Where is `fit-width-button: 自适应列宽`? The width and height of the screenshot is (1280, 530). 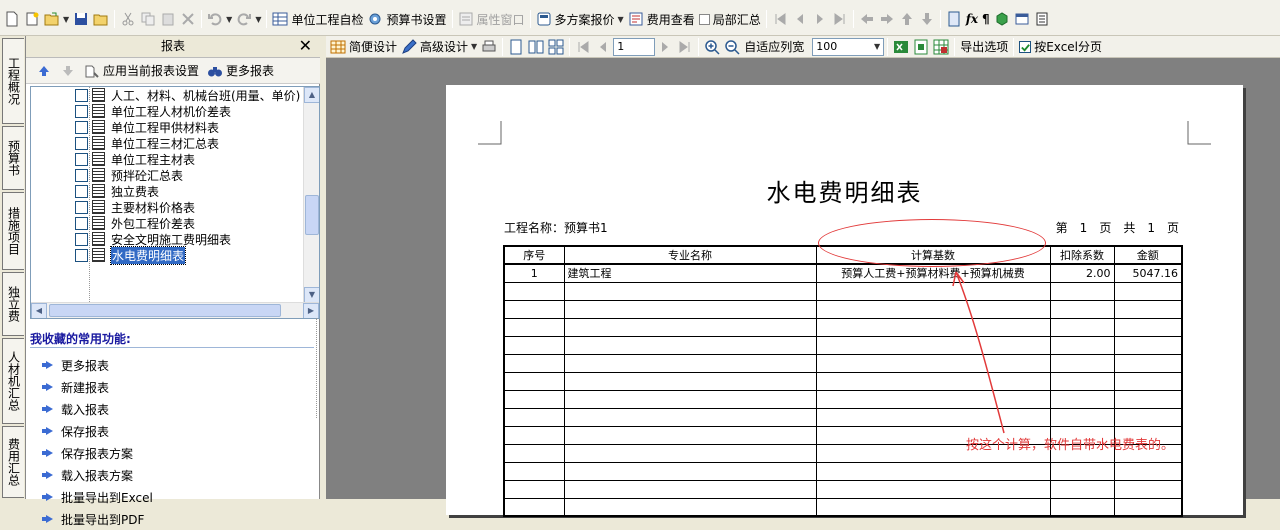
fit-width-button: 自适应列宽 is located at coordinates (774, 47).